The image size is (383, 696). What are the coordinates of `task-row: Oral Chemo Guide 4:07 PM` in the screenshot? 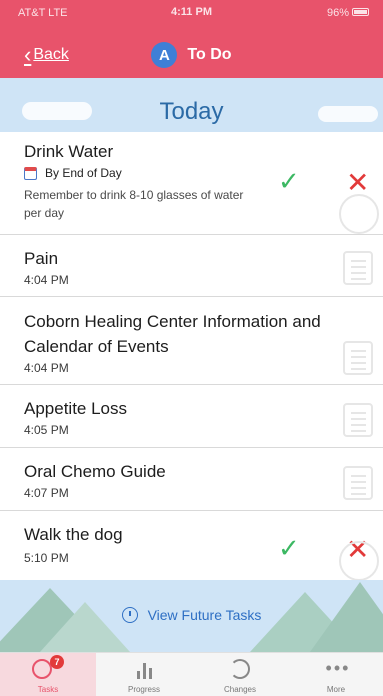 It's located at (191, 479).